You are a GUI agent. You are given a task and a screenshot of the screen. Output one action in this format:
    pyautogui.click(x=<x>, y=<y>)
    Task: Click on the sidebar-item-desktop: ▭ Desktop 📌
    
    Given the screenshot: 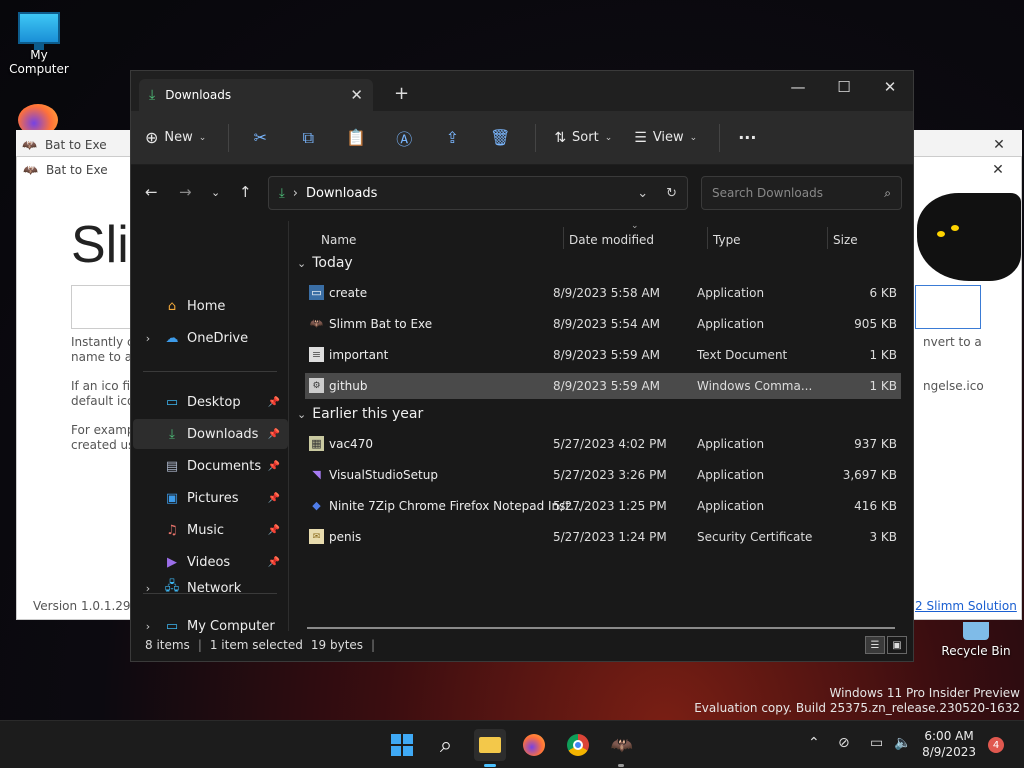 What is the action you would take?
    pyautogui.click(x=210, y=402)
    